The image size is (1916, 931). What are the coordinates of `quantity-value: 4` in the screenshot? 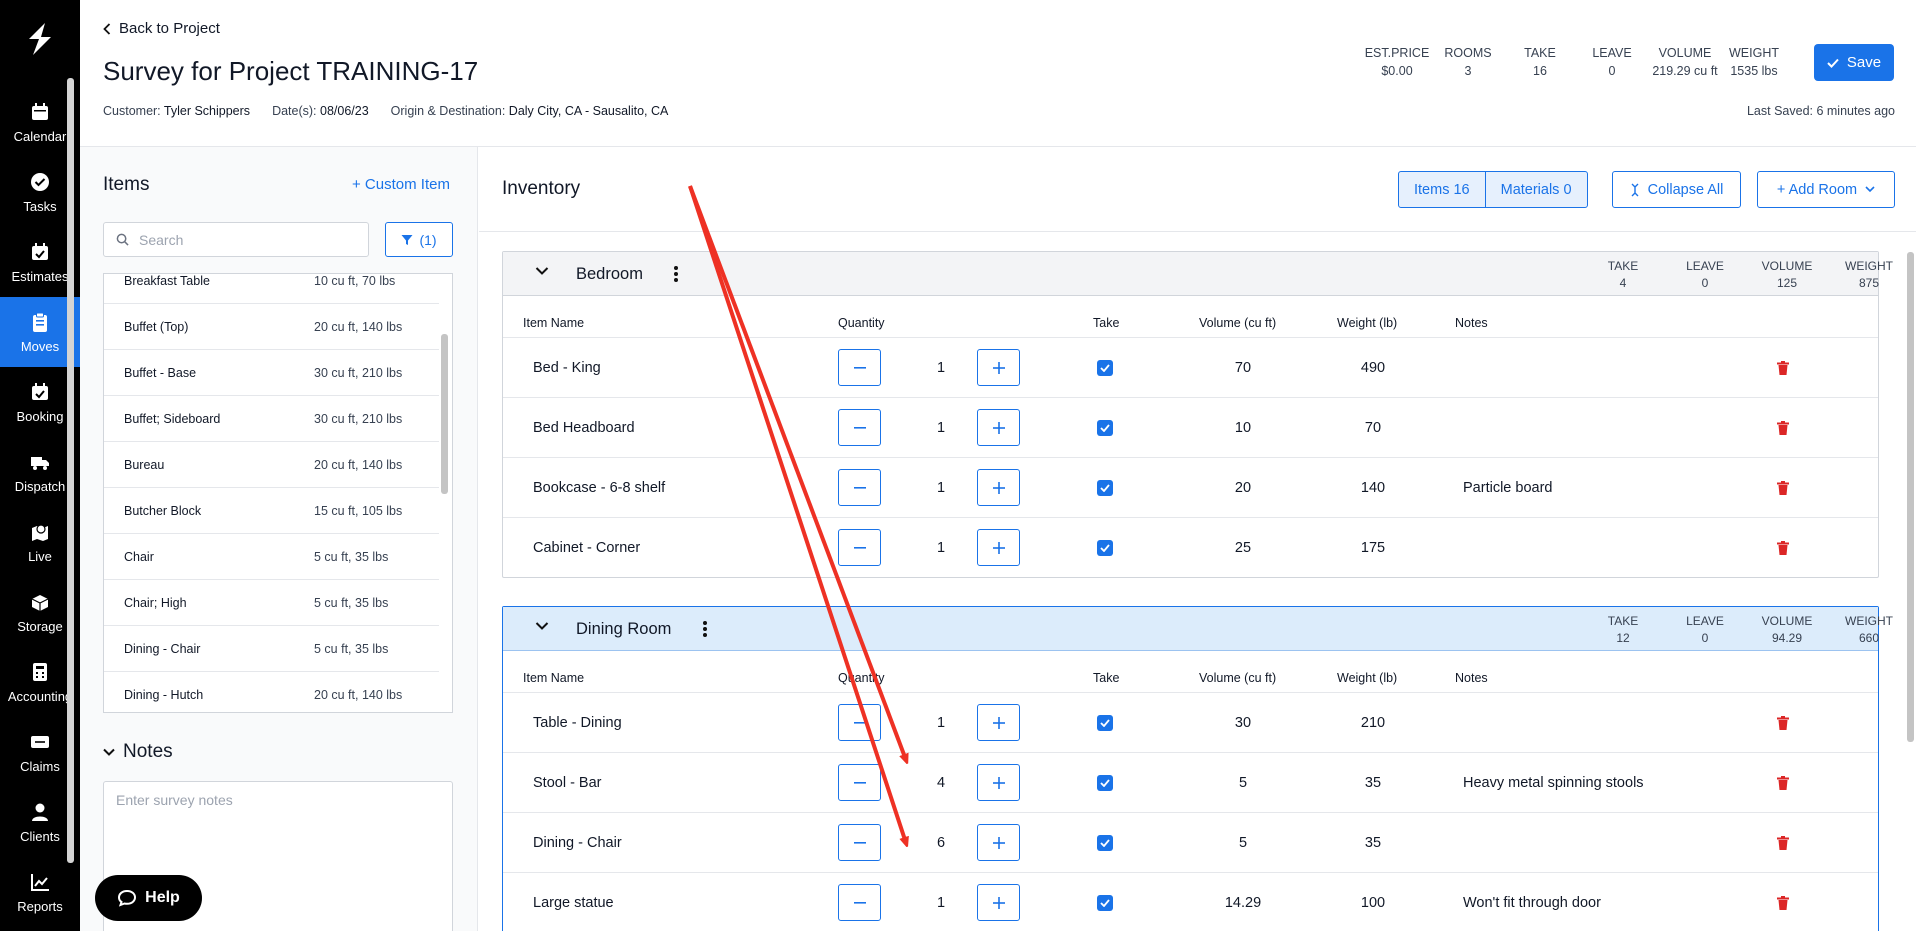 It's located at (941, 783).